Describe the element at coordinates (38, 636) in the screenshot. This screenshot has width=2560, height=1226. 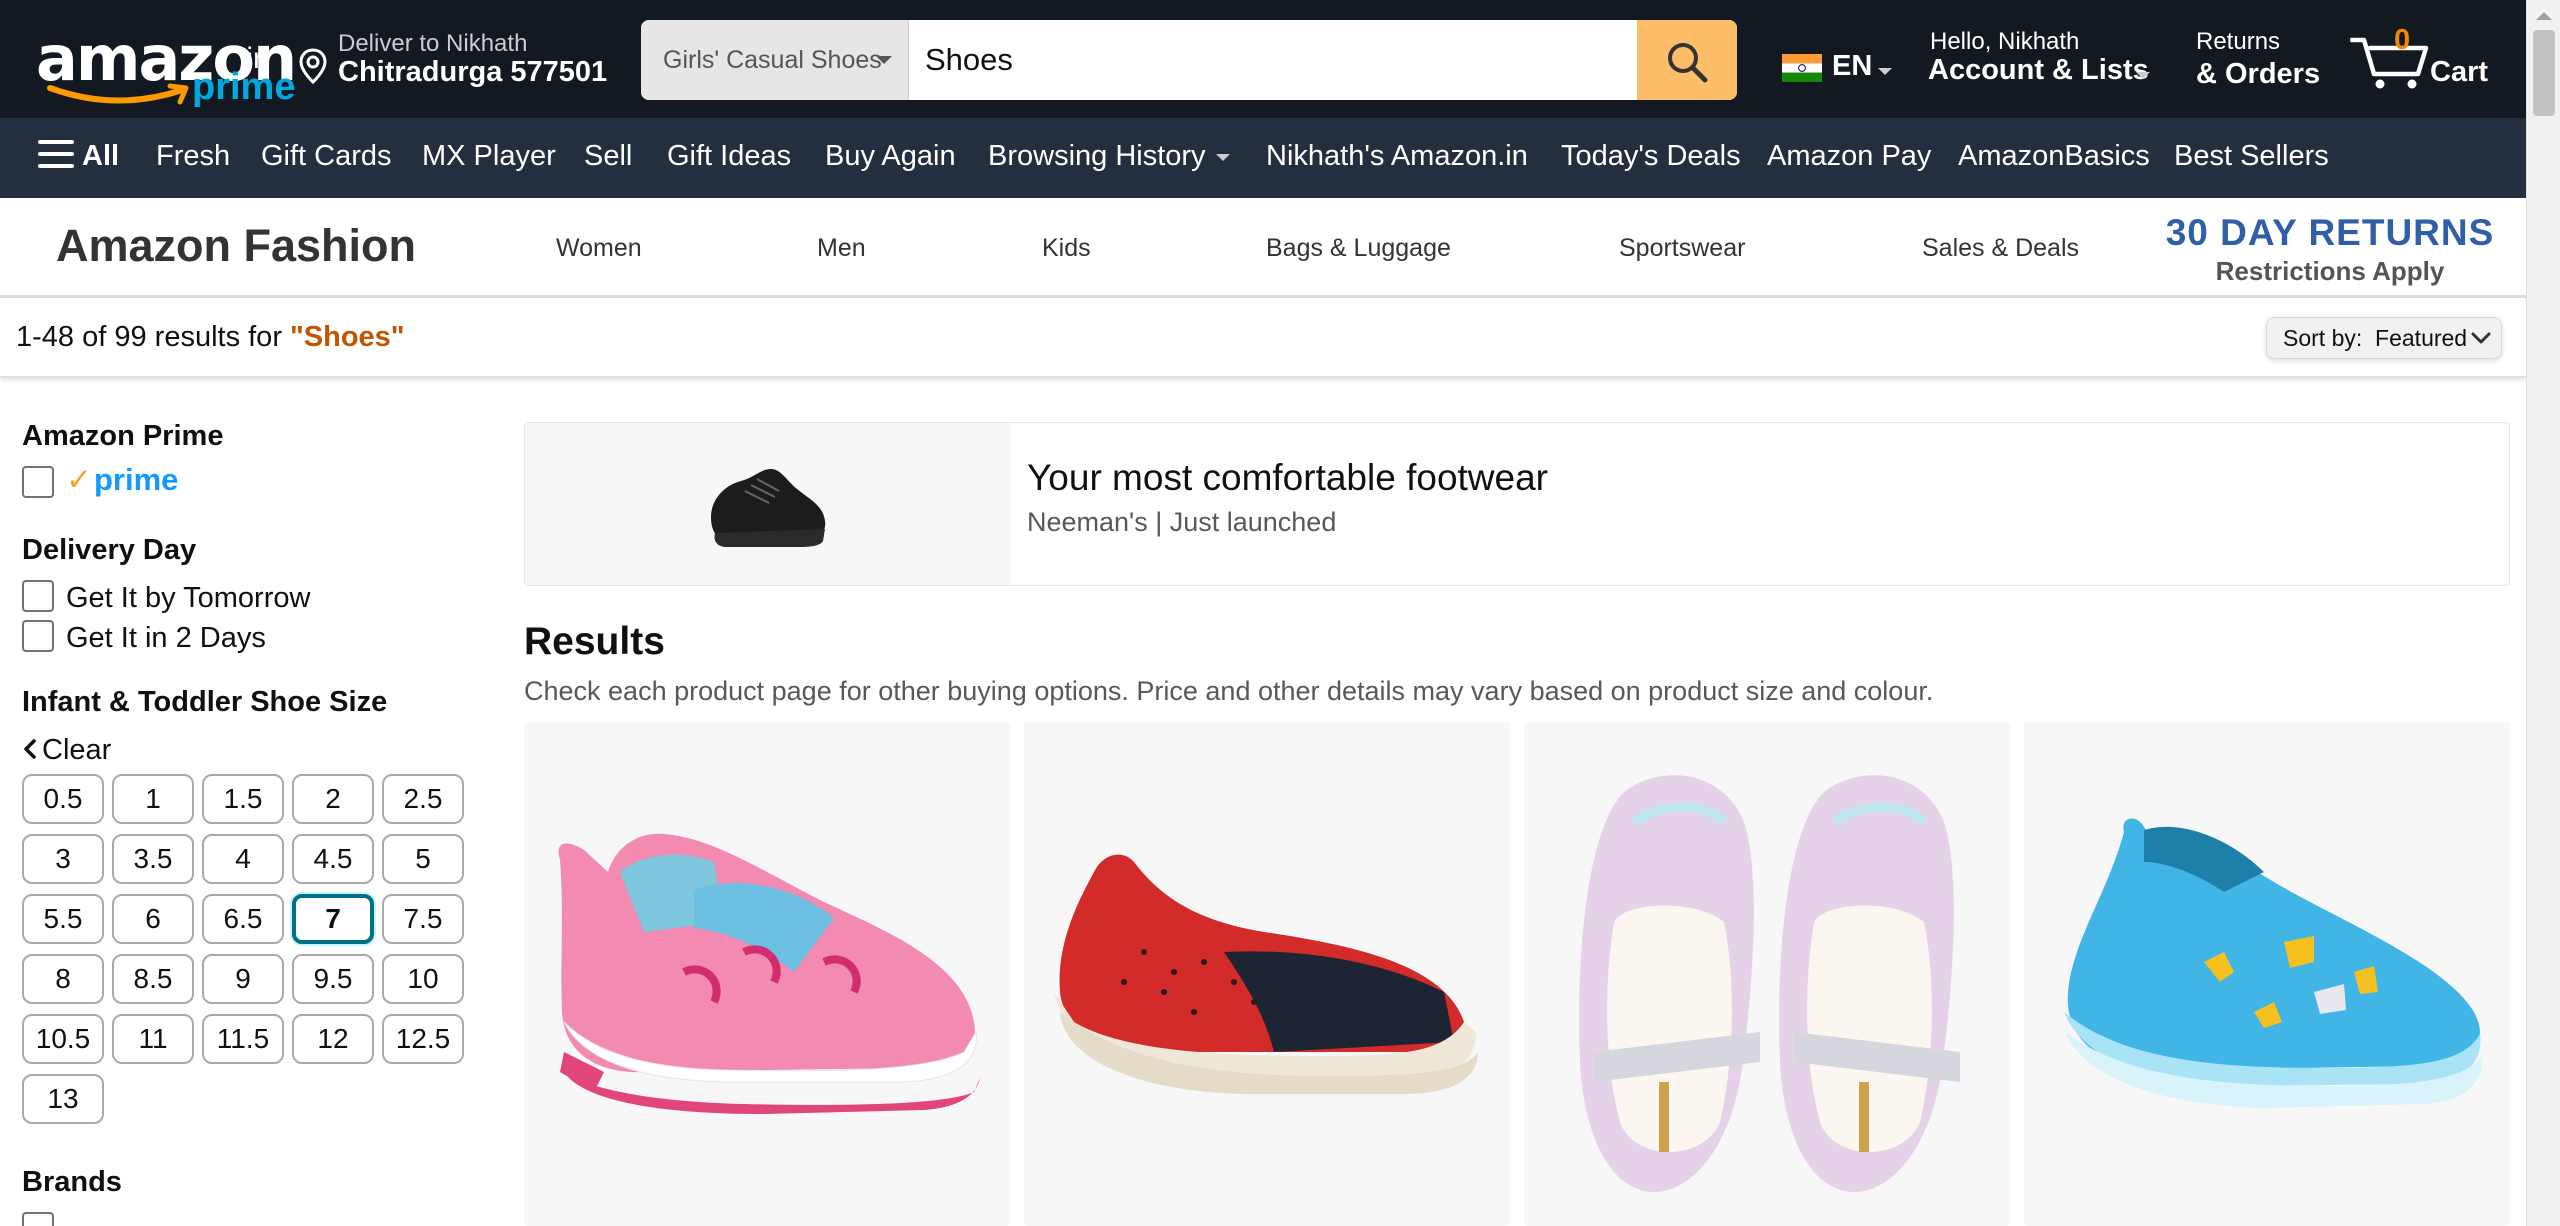
I see `two-days-checkbox` at that location.